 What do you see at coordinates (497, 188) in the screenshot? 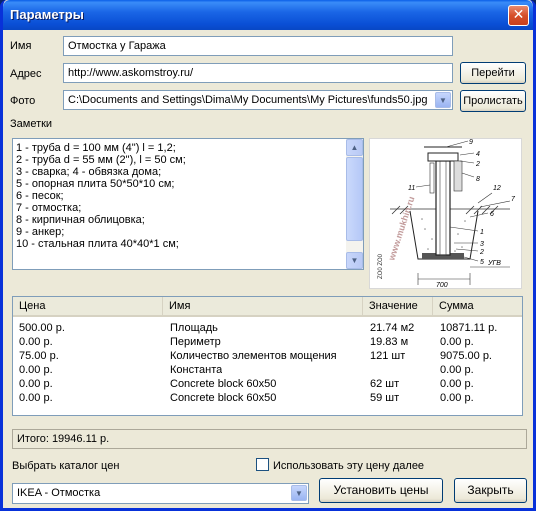
I see `drawing-label: 12` at bounding box center [497, 188].